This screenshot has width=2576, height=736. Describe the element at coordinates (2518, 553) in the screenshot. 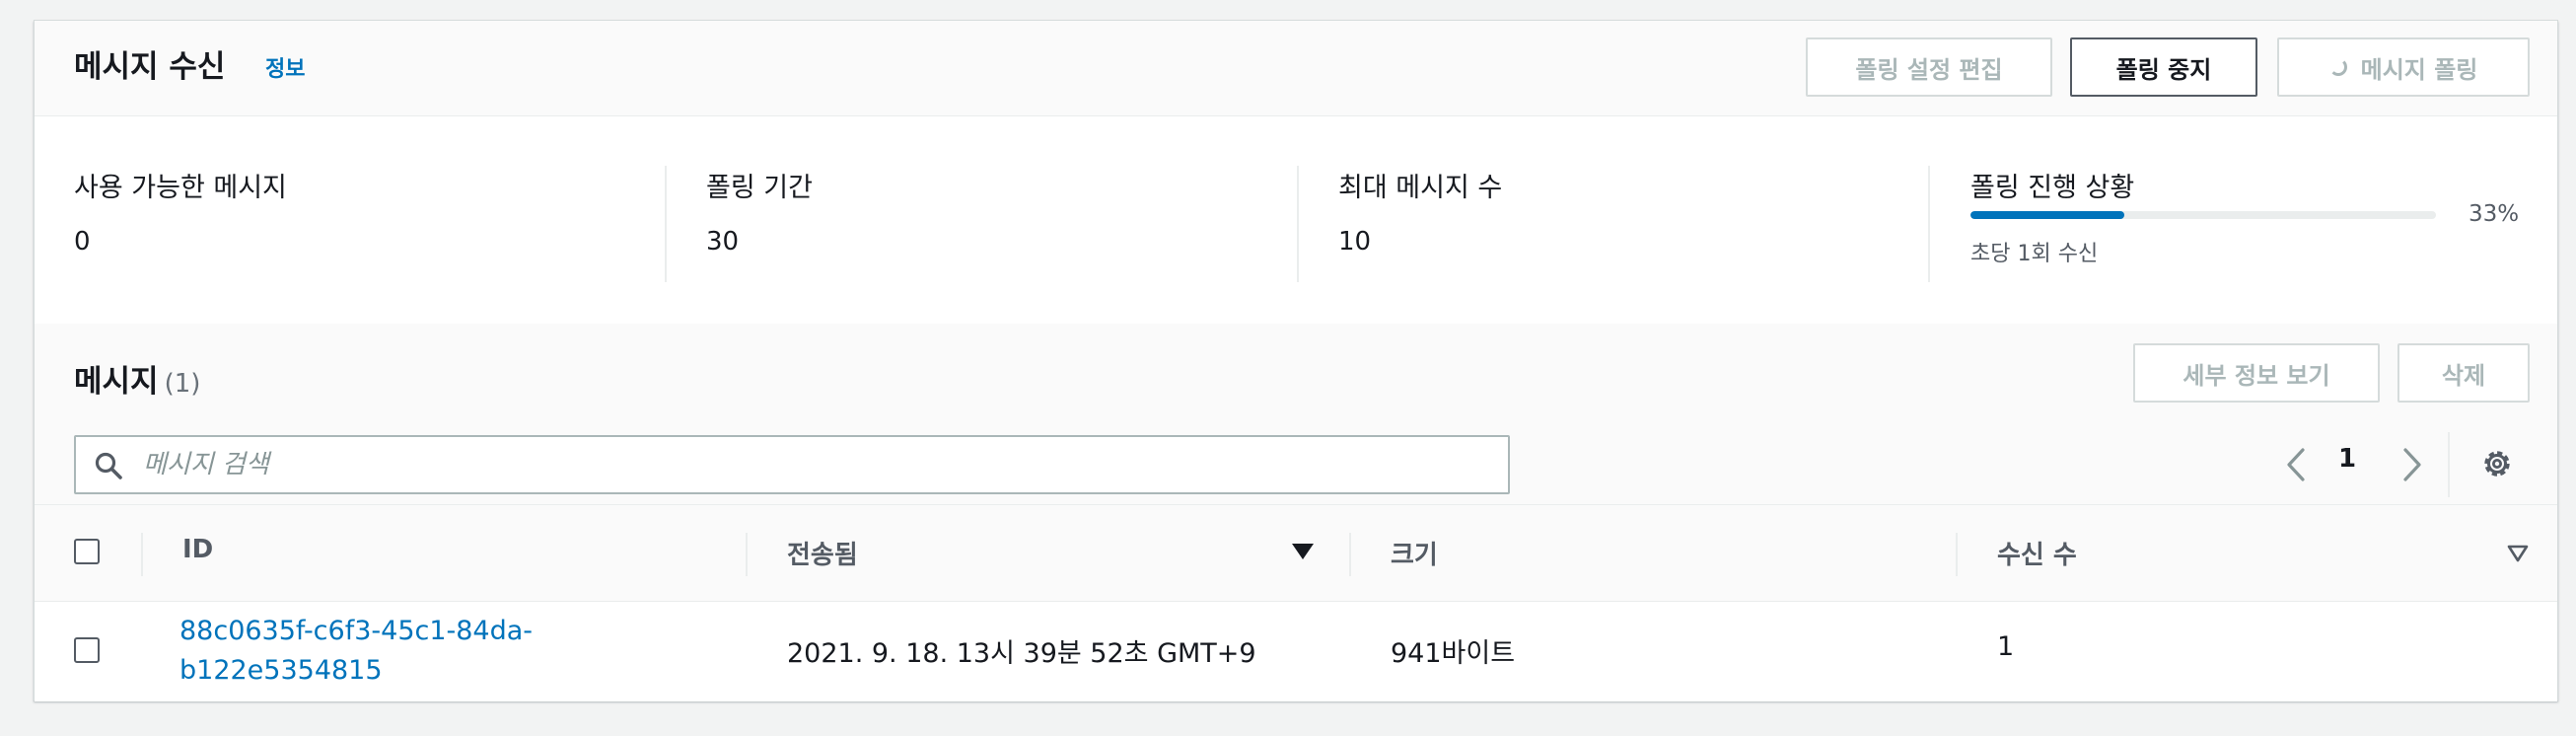

I see `sort-outline-icon` at that location.